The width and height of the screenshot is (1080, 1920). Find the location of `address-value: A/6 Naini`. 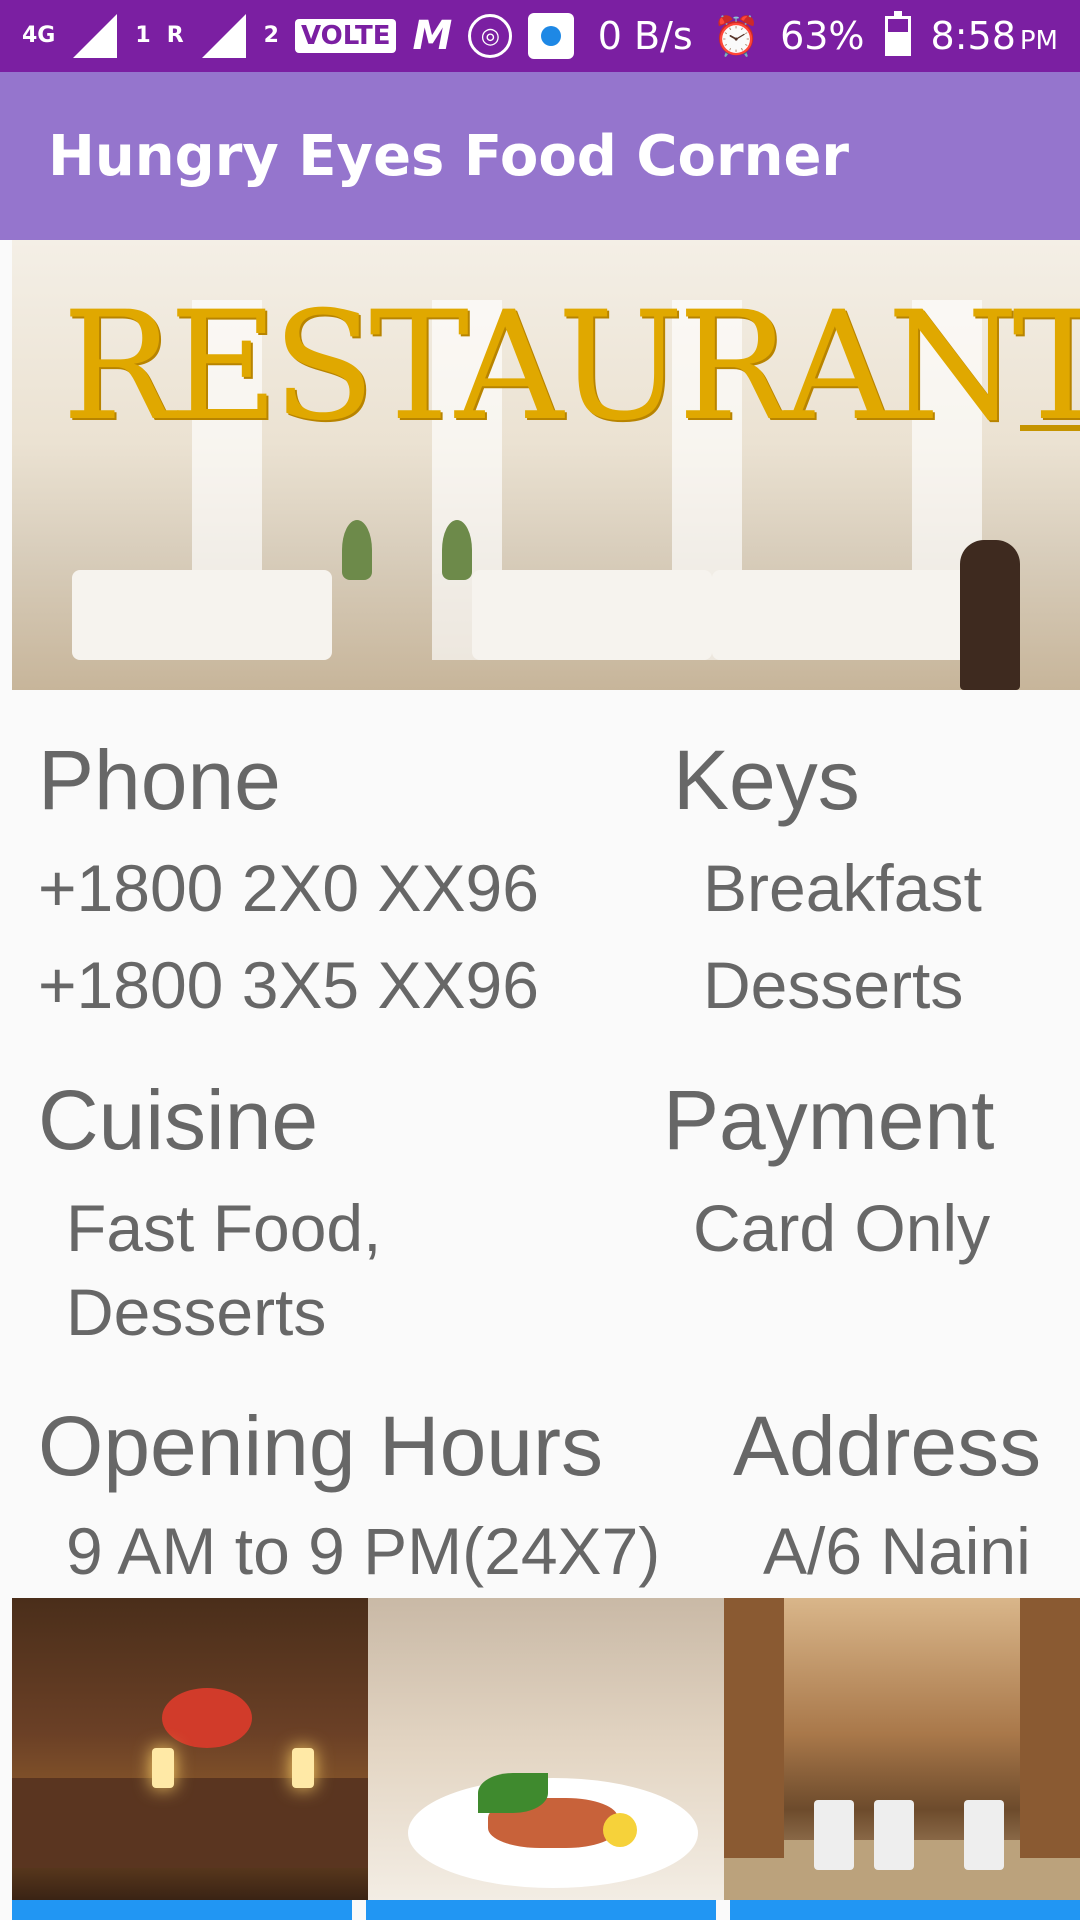

address-value: A/6 Naini is located at coordinates (897, 1551).